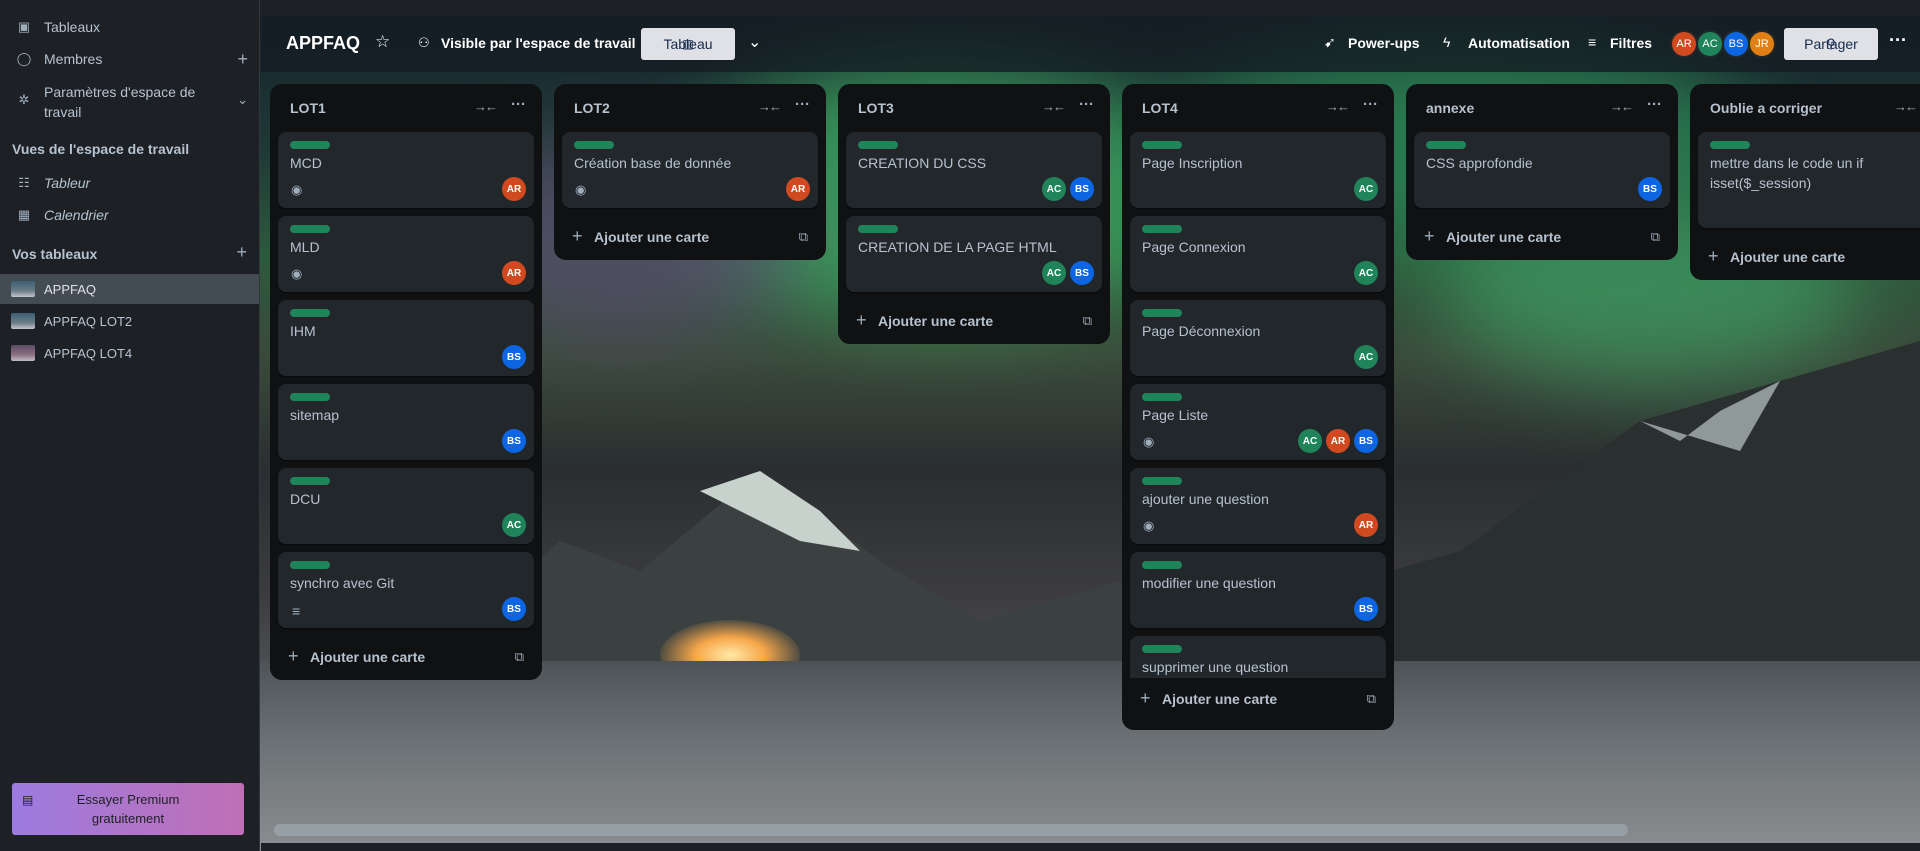 Image resolution: width=1920 pixels, height=851 pixels. I want to click on card: CREATION DU CSS AC BS, so click(974, 170).